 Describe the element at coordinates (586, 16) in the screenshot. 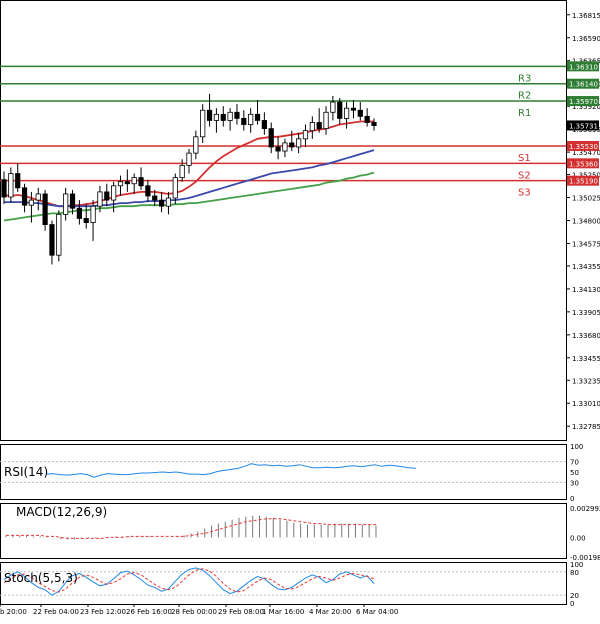

I see `price-tick-label: 1.36815` at that location.